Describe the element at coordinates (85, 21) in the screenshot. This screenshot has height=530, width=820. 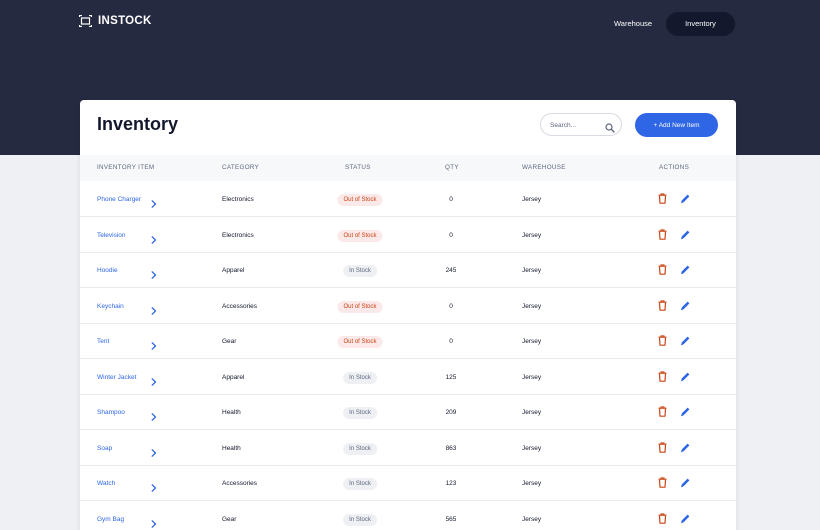
I see `warehouse-logo-icon` at that location.